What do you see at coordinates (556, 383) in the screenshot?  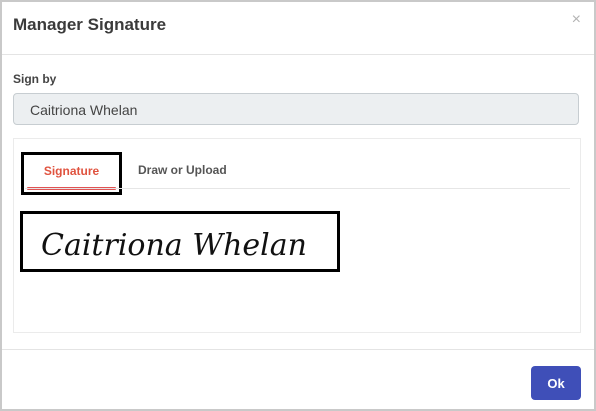 I see `ok-button: Ok` at bounding box center [556, 383].